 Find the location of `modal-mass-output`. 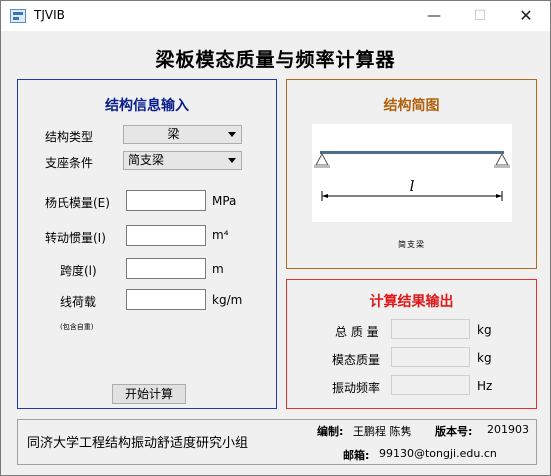

modal-mass-output is located at coordinates (430, 357).